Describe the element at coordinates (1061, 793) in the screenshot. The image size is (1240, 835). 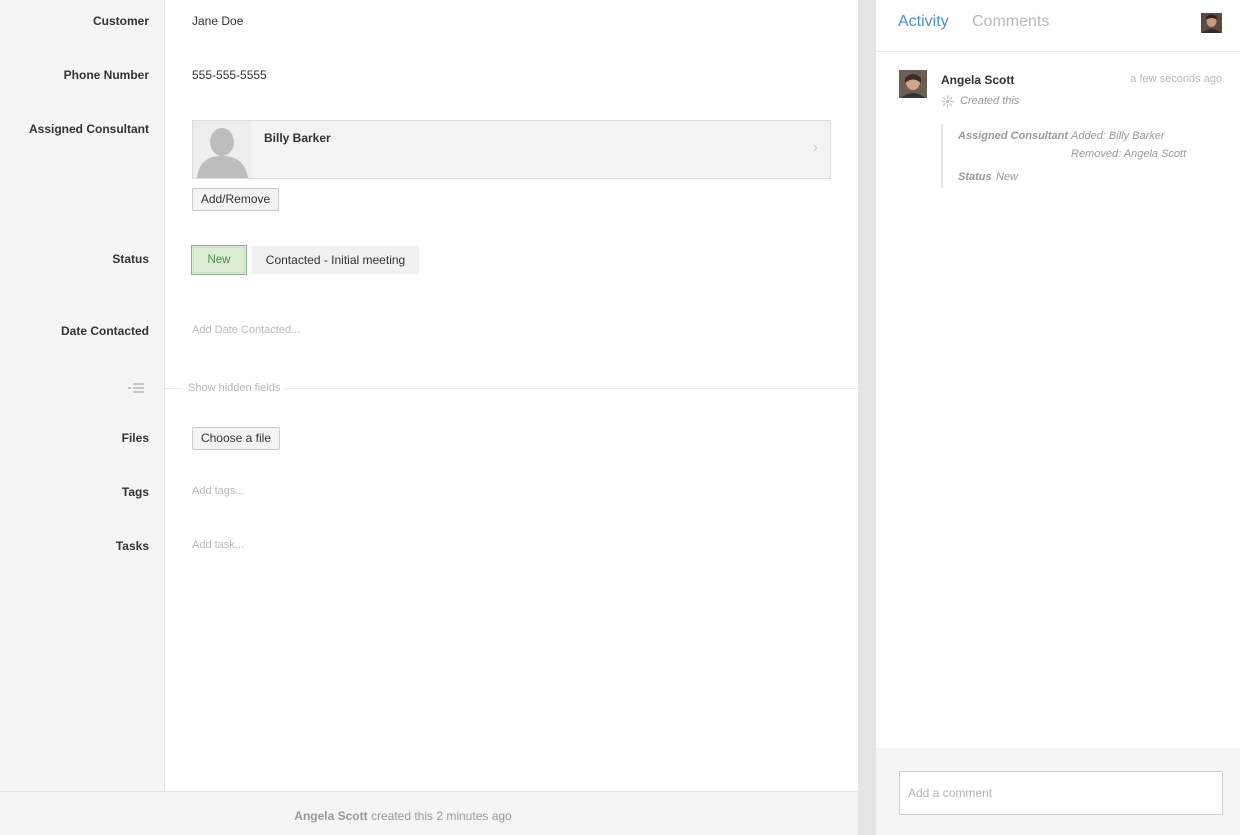
I see `comment-input` at that location.